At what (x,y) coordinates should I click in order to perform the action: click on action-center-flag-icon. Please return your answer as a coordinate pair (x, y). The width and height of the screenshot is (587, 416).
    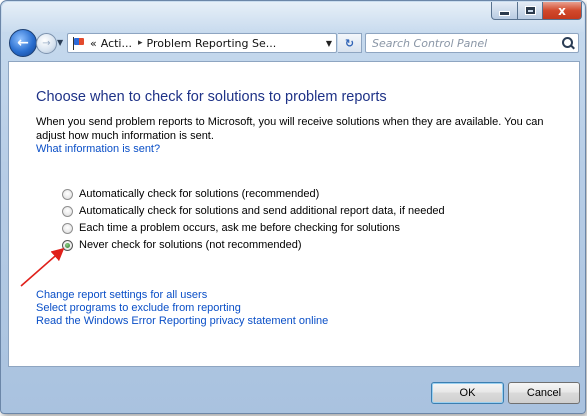
    Looking at the image, I should click on (79, 43).